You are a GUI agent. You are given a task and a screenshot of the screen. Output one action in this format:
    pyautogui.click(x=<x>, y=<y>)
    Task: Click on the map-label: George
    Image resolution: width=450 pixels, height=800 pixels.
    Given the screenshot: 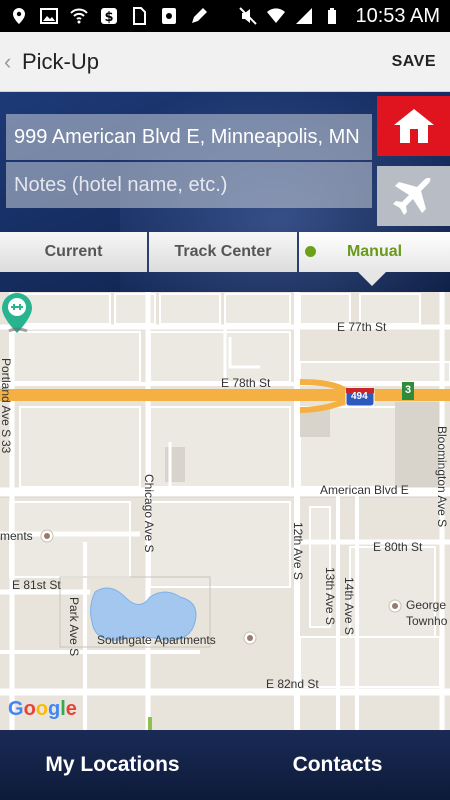 What is the action you would take?
    pyautogui.click(x=426, y=605)
    